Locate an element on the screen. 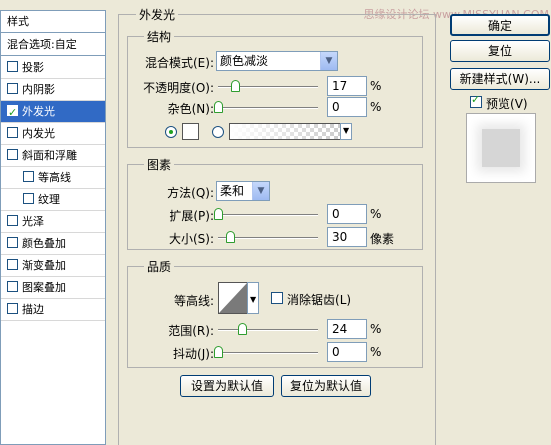  spread-percent: % is located at coordinates (376, 214).